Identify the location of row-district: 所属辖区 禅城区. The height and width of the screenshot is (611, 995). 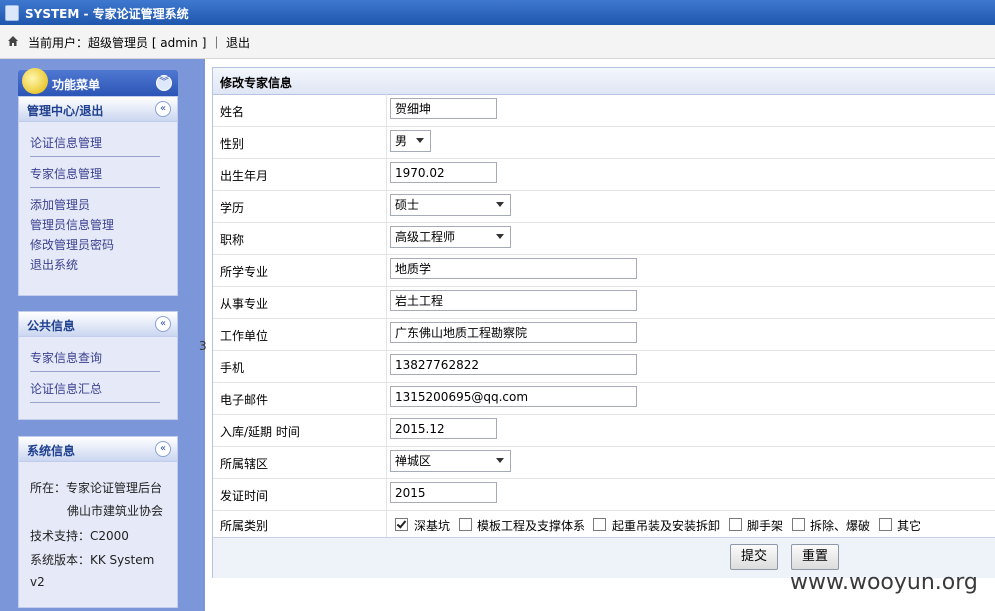
(604, 462).